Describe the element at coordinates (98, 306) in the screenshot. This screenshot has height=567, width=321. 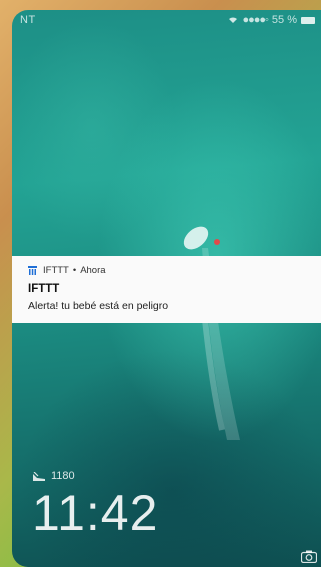
I see `notification-text: Alerta! tu bebé está en peligro` at that location.